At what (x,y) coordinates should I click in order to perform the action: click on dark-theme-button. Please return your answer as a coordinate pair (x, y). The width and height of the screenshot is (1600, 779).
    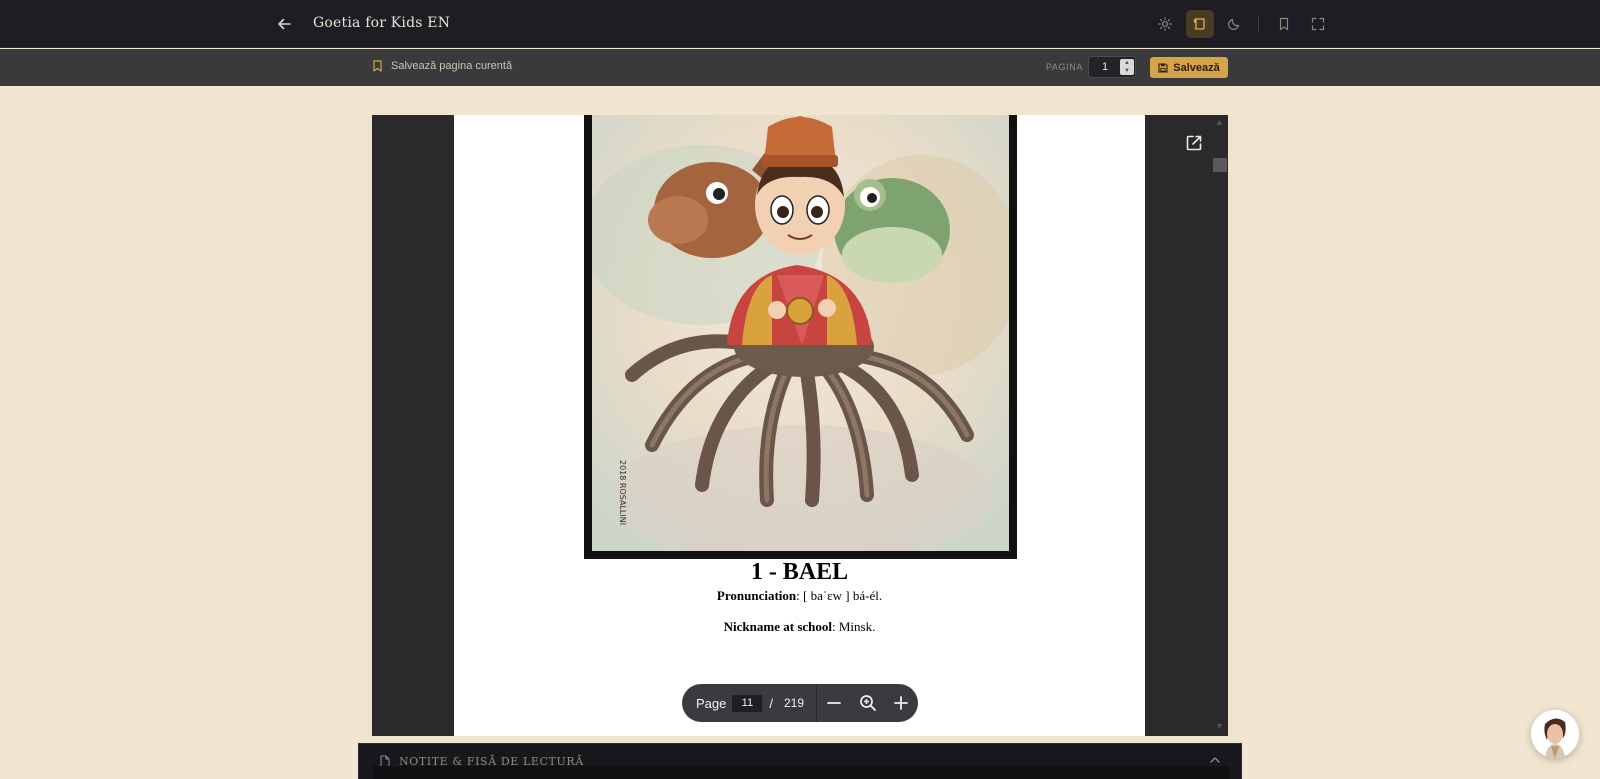
    Looking at the image, I should click on (1234, 24).